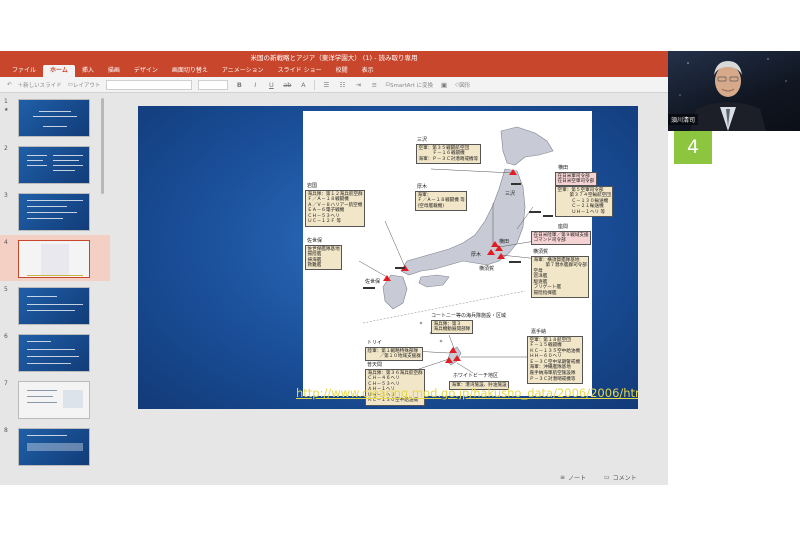  Describe the element at coordinates (374, 85) in the screenshot. I see `align-icon: ≡` at that location.